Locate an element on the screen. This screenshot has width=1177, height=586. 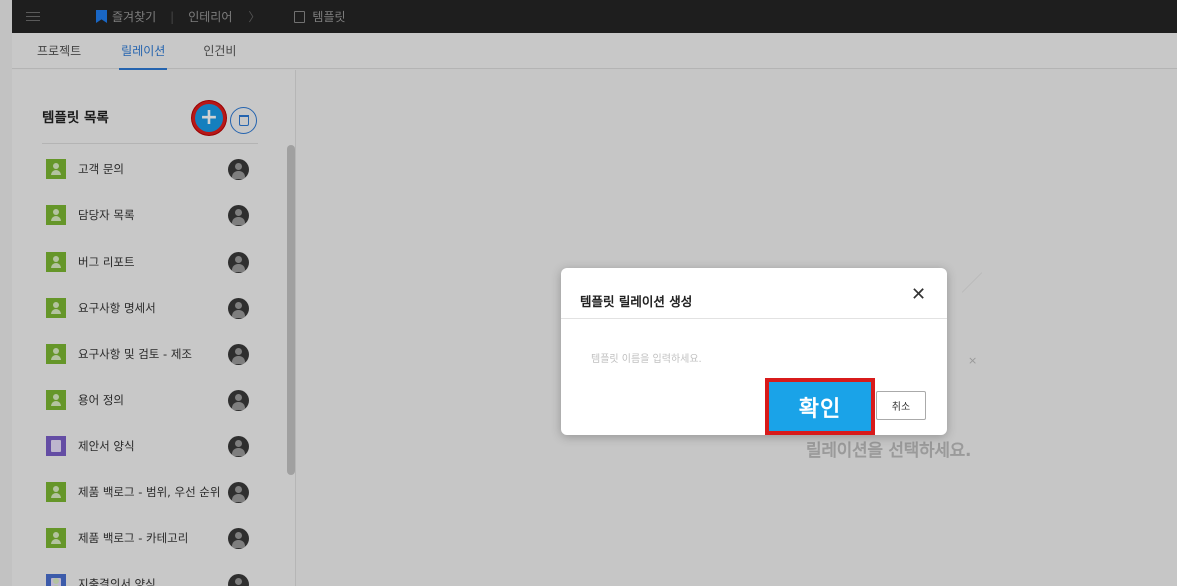
chevron-right-icon: 〉 is located at coordinates (254, 17).